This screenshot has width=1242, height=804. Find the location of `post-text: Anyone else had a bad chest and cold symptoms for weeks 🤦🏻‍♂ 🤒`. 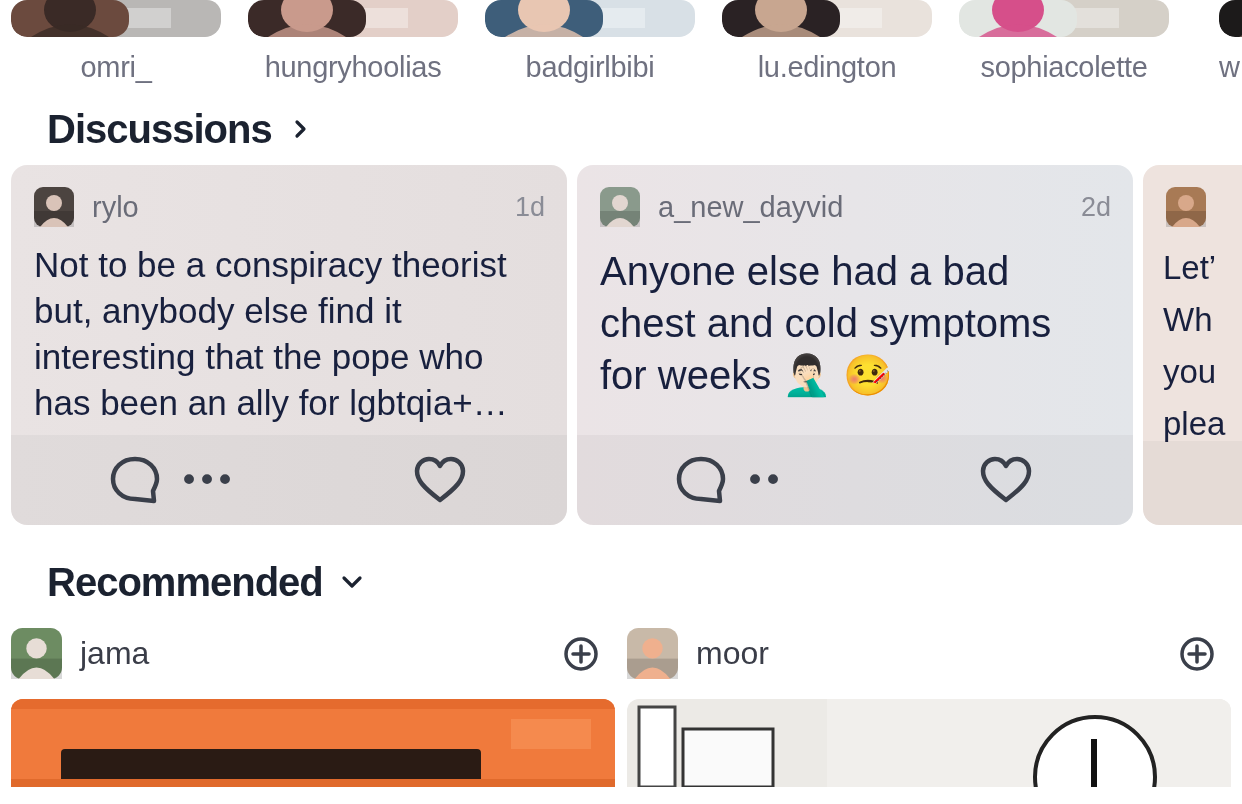

post-text: Anyone else had a bad chest and cold symptoms for weeks 🤦🏻‍♂ 🤒 is located at coordinates (826, 324).